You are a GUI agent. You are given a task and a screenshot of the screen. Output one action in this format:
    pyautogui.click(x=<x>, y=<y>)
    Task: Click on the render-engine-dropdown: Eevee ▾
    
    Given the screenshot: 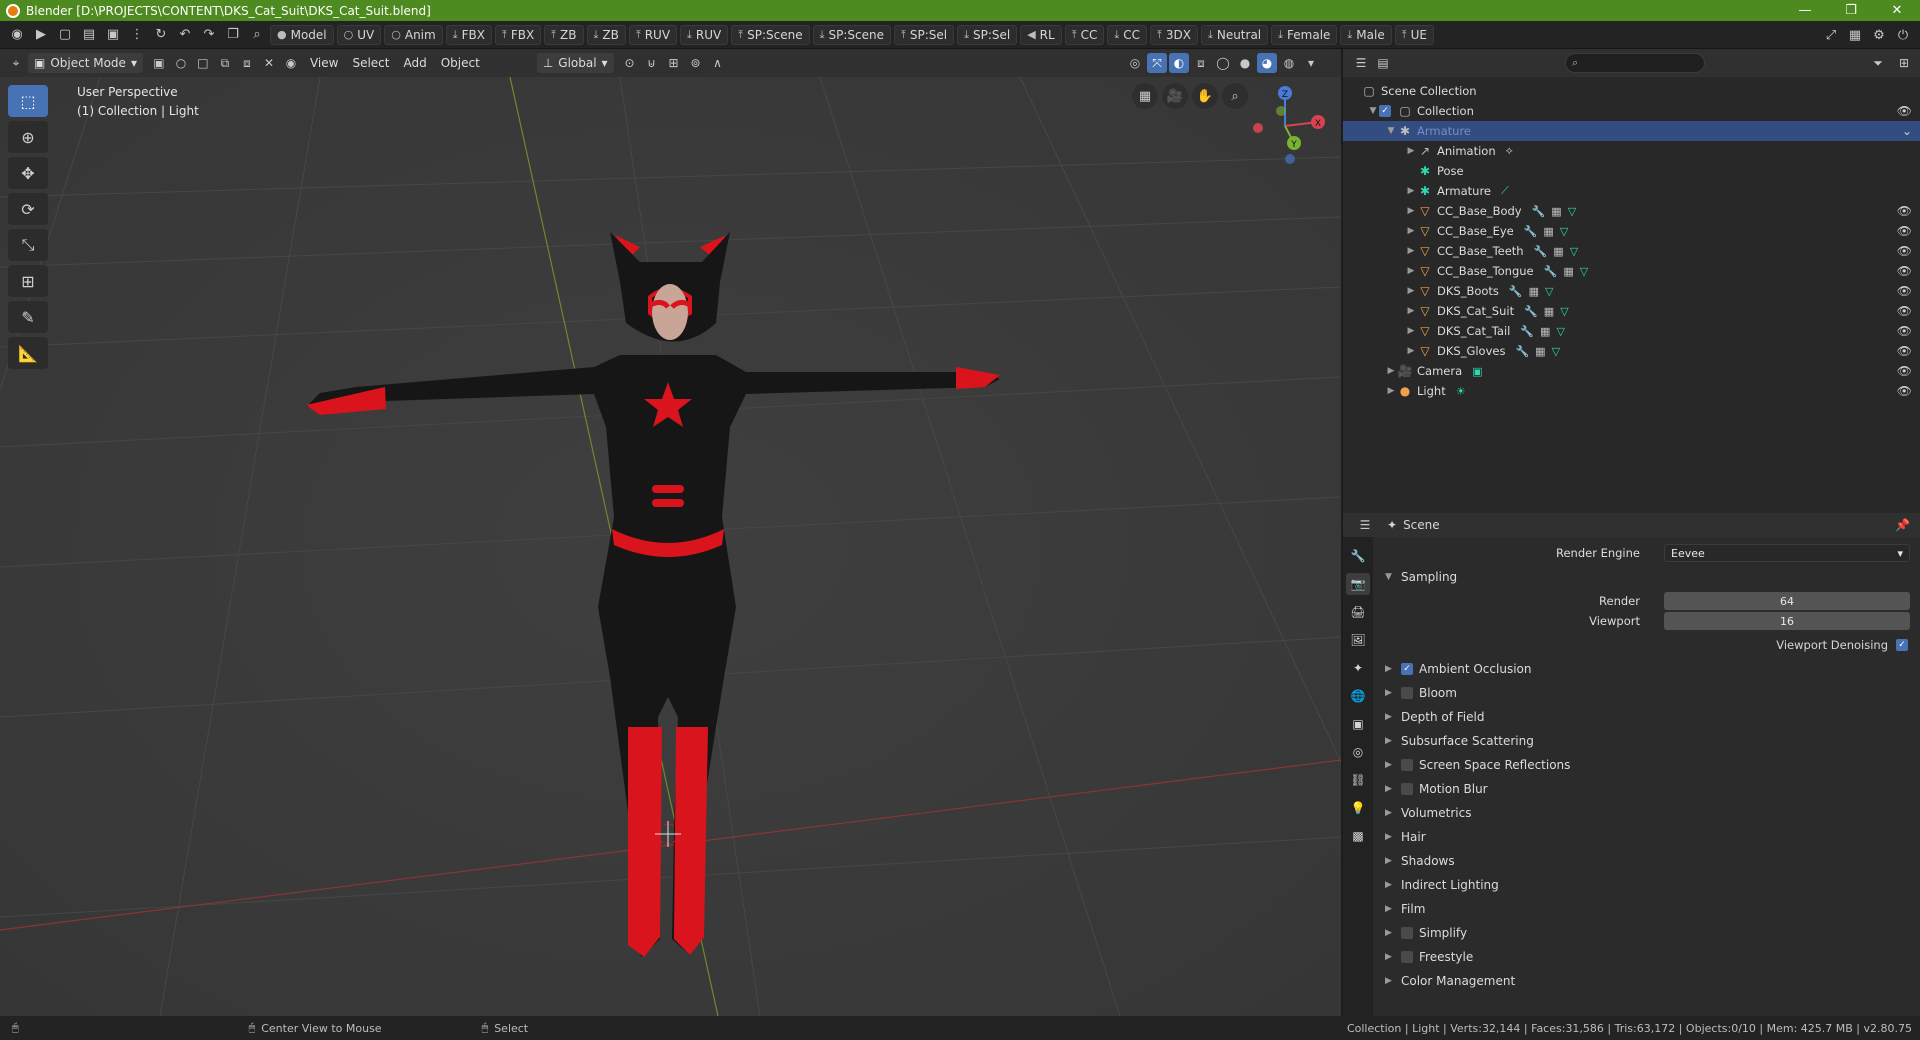 What is the action you would take?
    pyautogui.click(x=1787, y=553)
    